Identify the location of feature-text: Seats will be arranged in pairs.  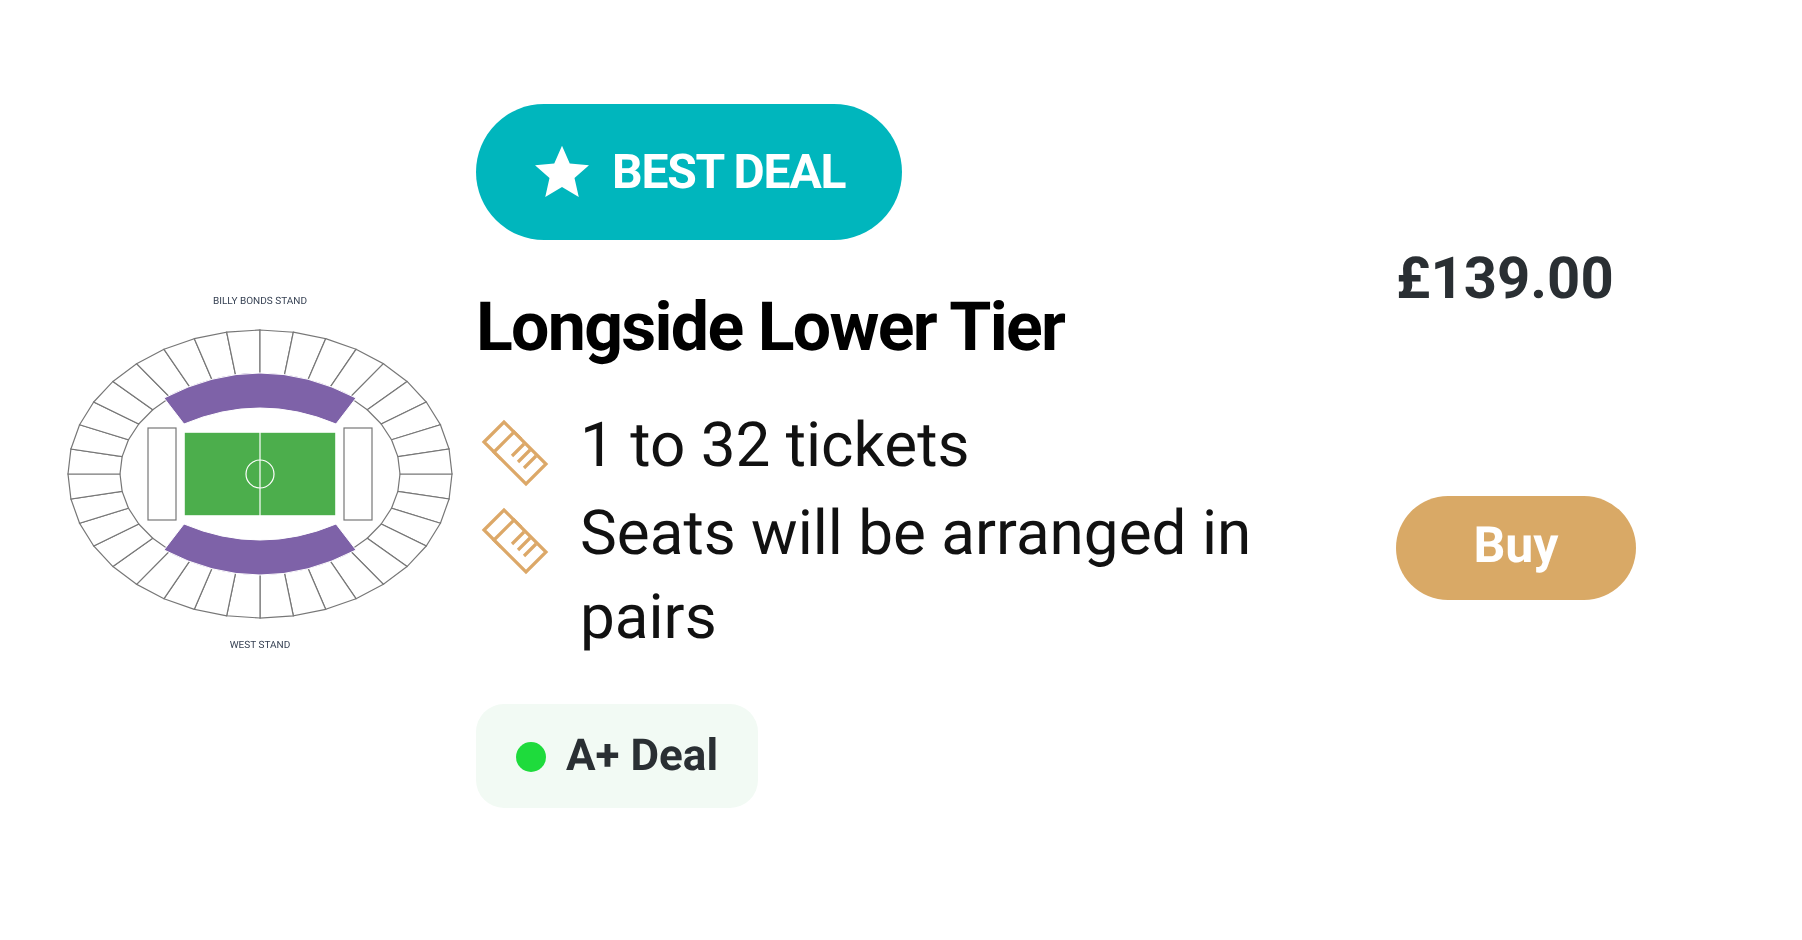
(917, 576).